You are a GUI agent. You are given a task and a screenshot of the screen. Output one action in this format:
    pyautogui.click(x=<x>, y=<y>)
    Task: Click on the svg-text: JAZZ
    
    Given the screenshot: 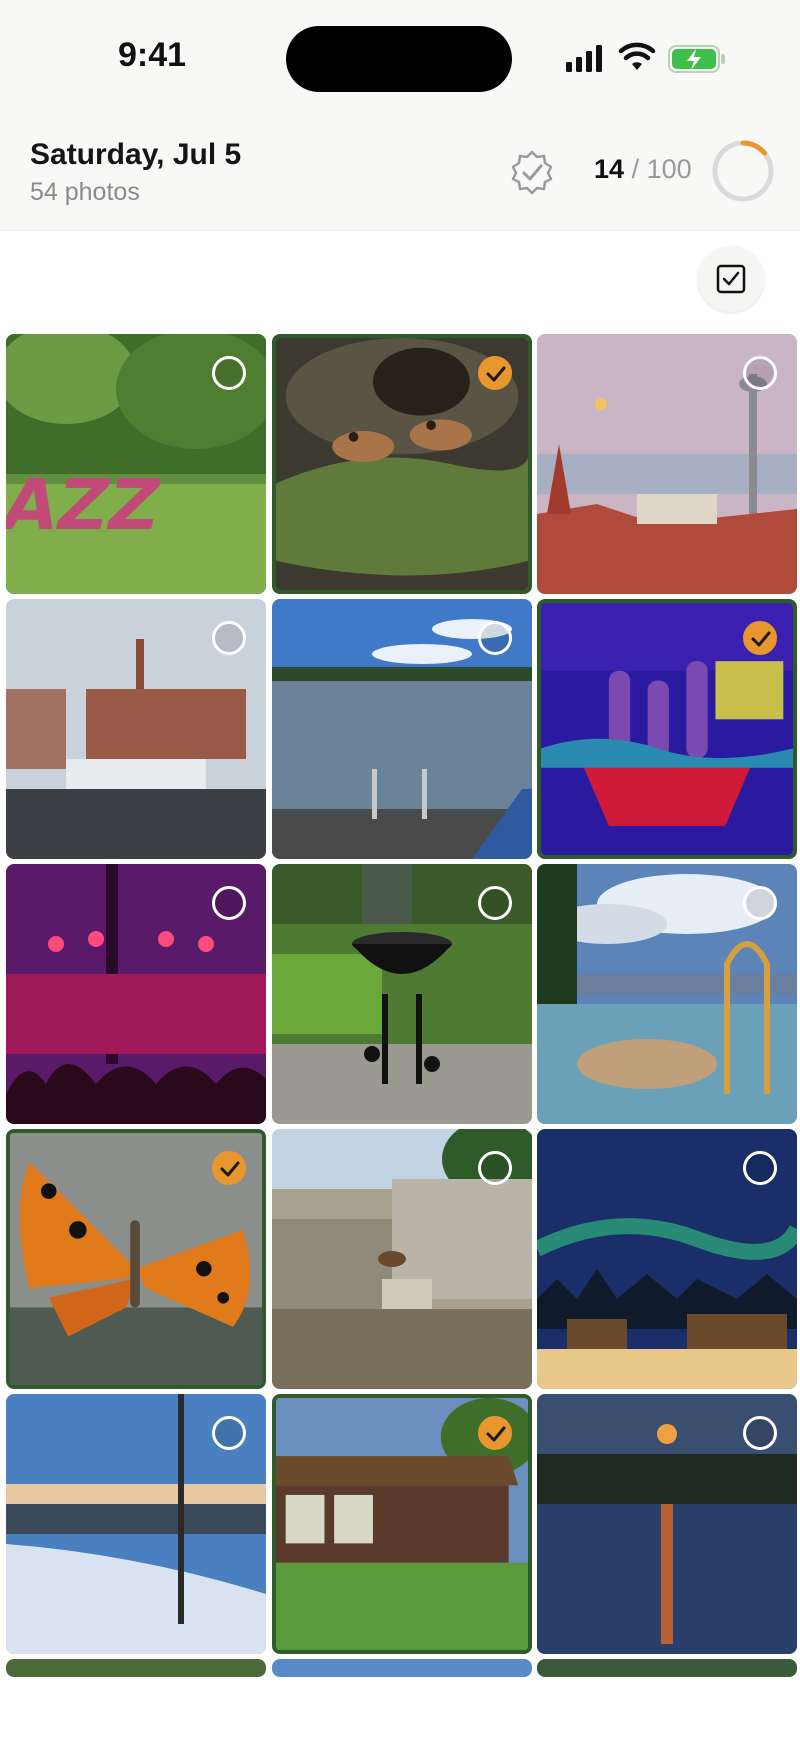 What is the action you would take?
    pyautogui.click(x=87, y=505)
    